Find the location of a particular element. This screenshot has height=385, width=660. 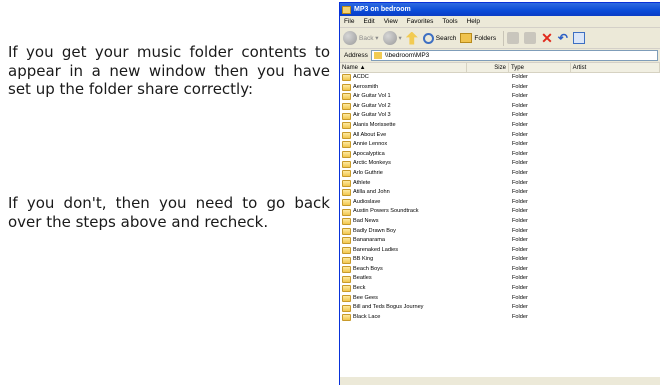

file-row: Aerosmith Folder is located at coordinates (500, 88).